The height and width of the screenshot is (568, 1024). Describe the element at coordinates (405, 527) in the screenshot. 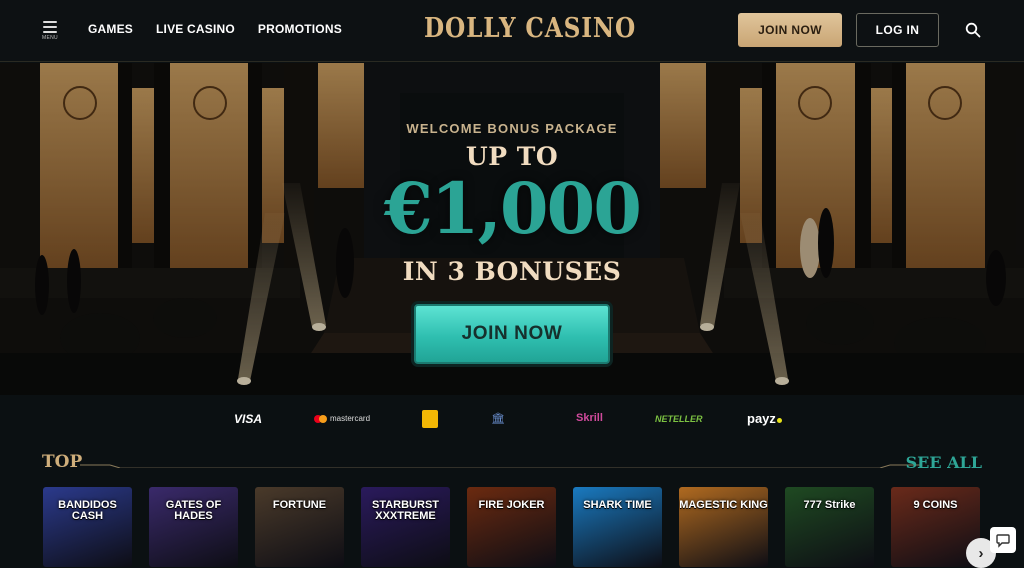

I see `game-tile: STARBURST XXXTREME` at that location.